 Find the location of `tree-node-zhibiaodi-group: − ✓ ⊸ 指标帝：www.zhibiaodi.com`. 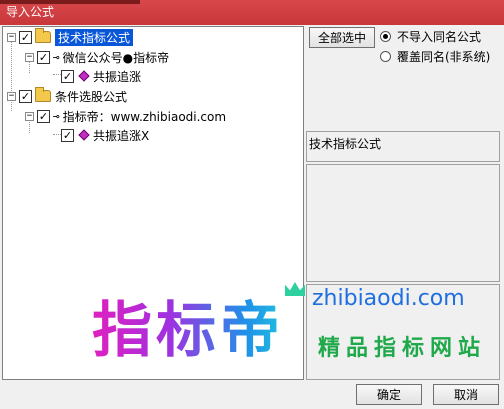

tree-node-zhibiaodi-group: − ✓ ⊸ 指标帝：www.zhibiaodi.com is located at coordinates (125, 116).